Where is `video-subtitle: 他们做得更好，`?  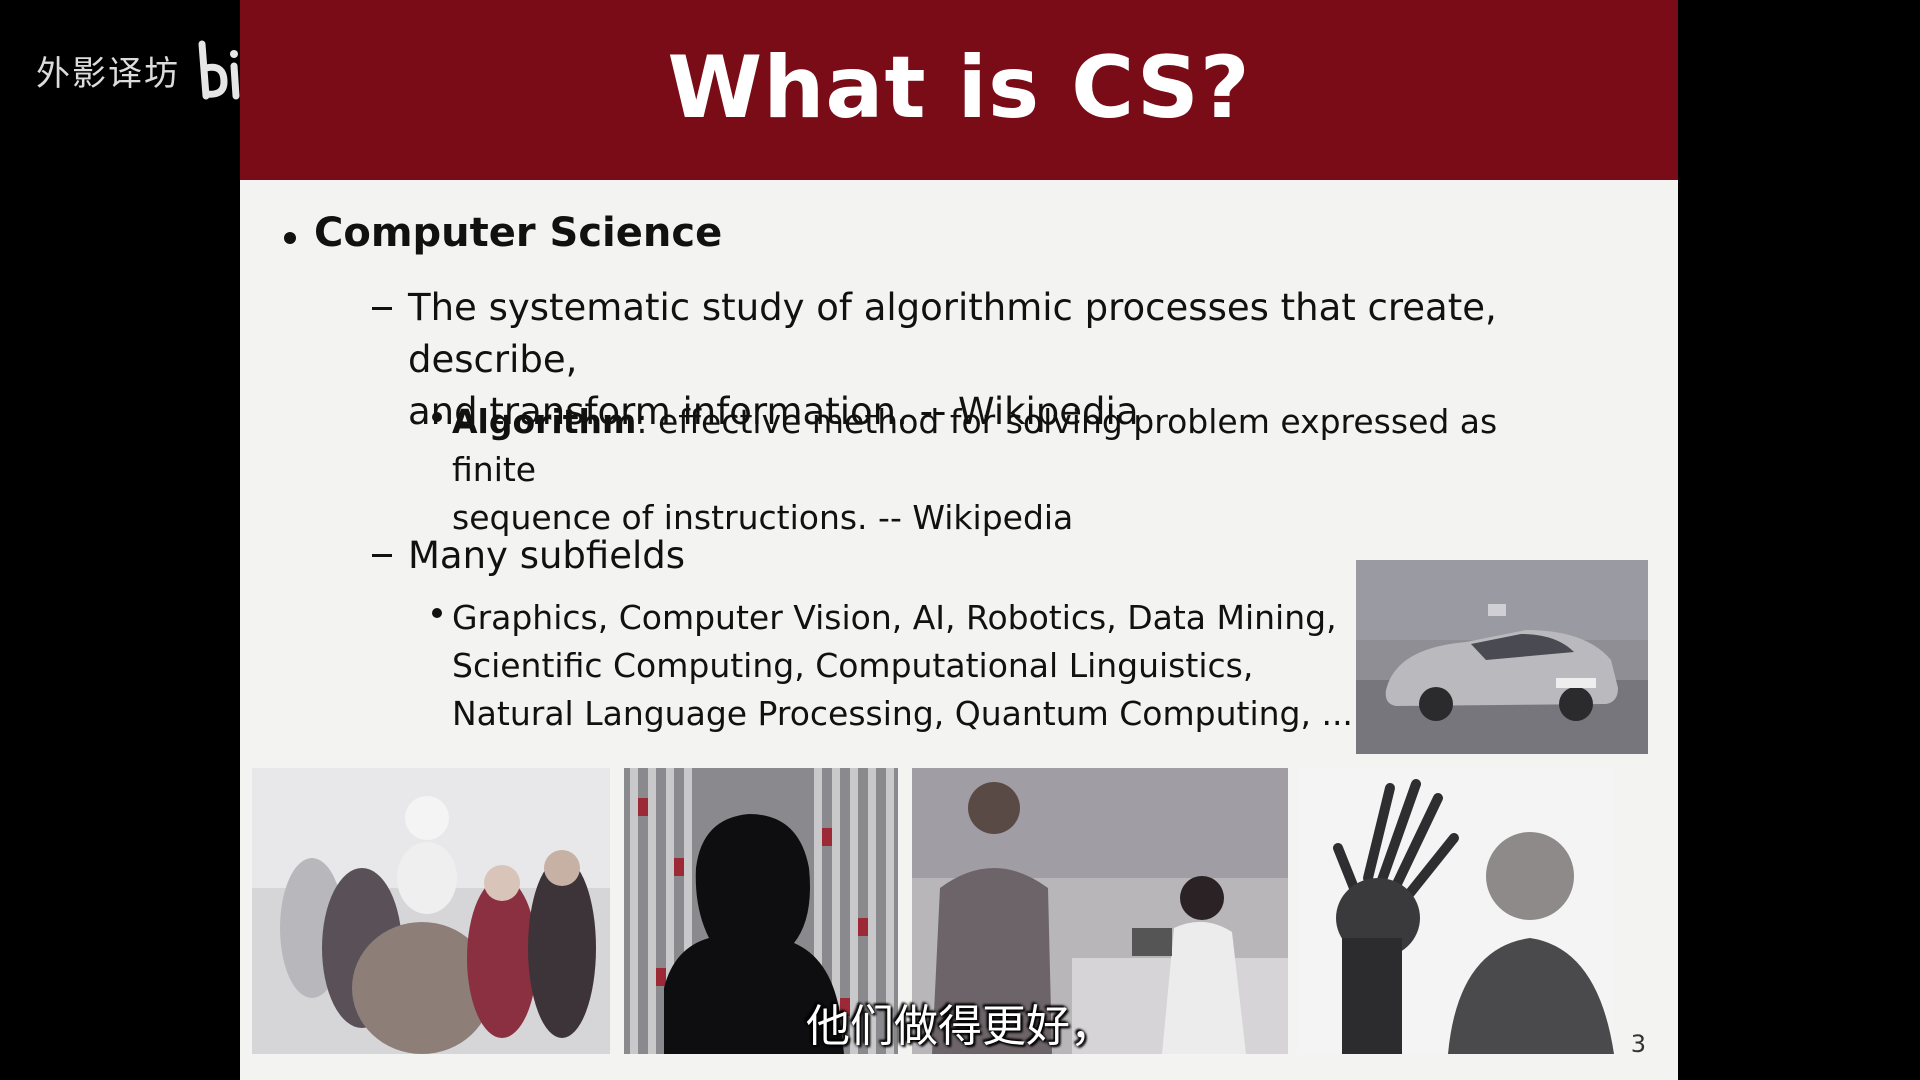
video-subtitle: 他们做得更好， is located at coordinates (960, 1026).